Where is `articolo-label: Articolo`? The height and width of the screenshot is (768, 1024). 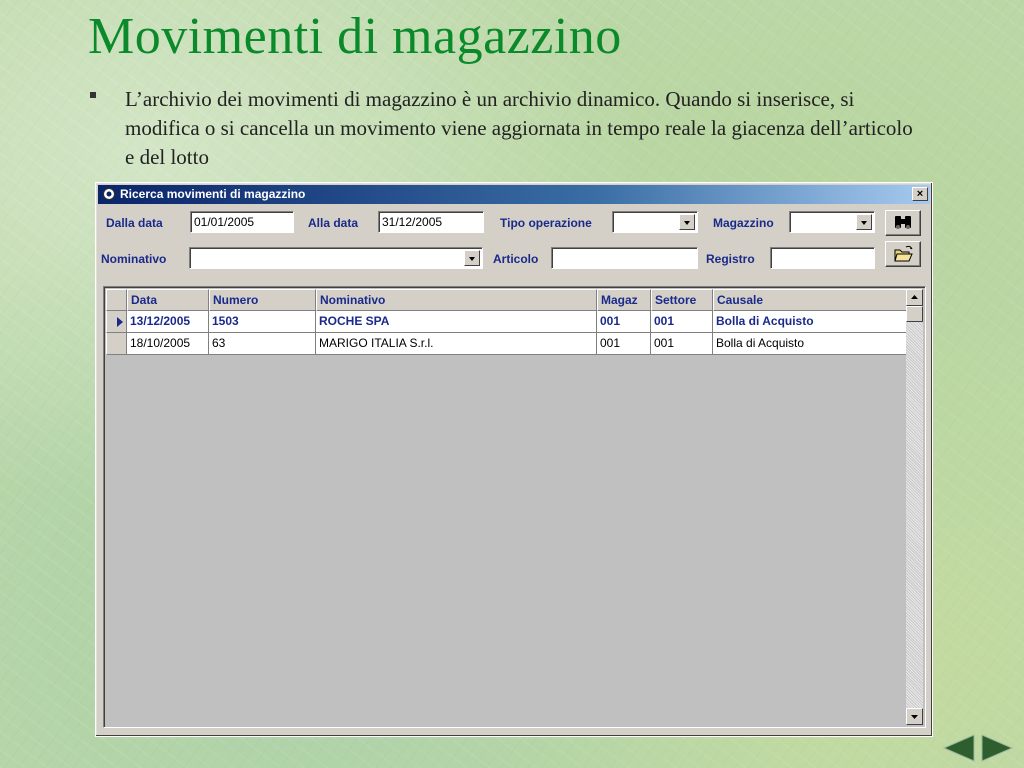
articolo-label: Articolo is located at coordinates (516, 259).